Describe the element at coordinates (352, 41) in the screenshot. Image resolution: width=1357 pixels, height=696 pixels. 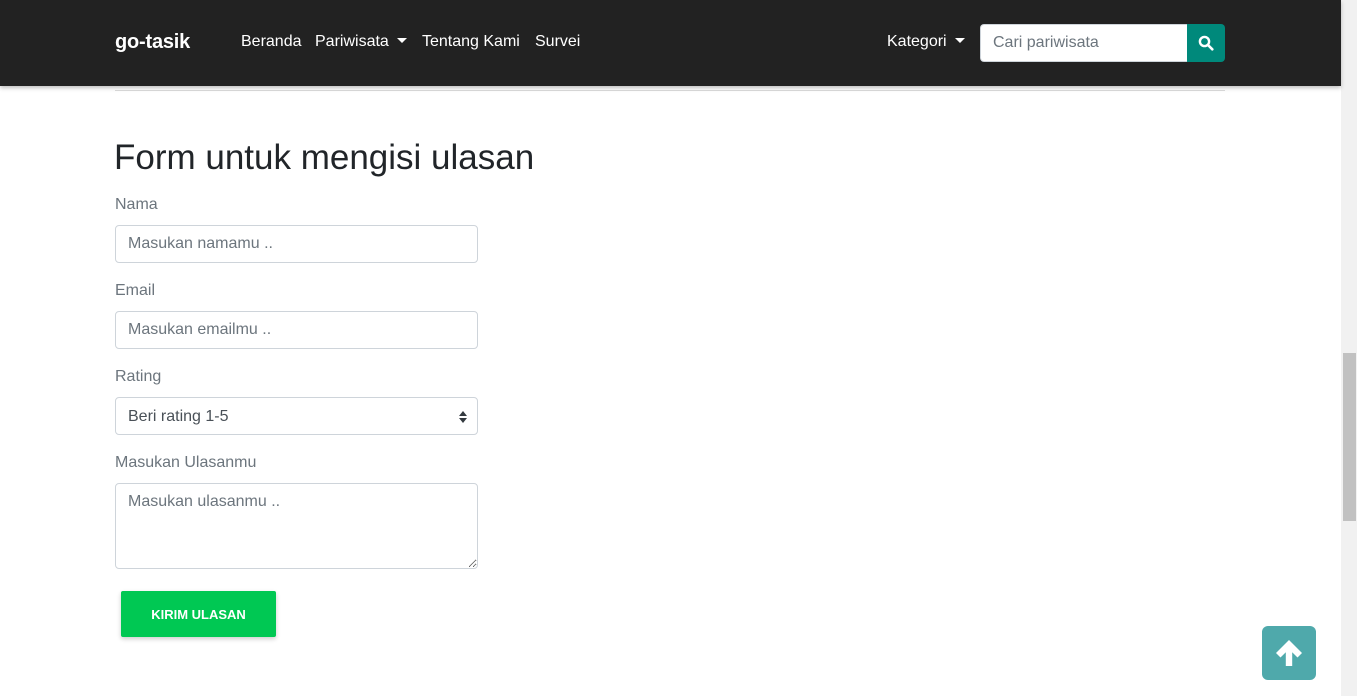
I see `nav-dropdown-pariwisata-label: Pariwisata` at that location.